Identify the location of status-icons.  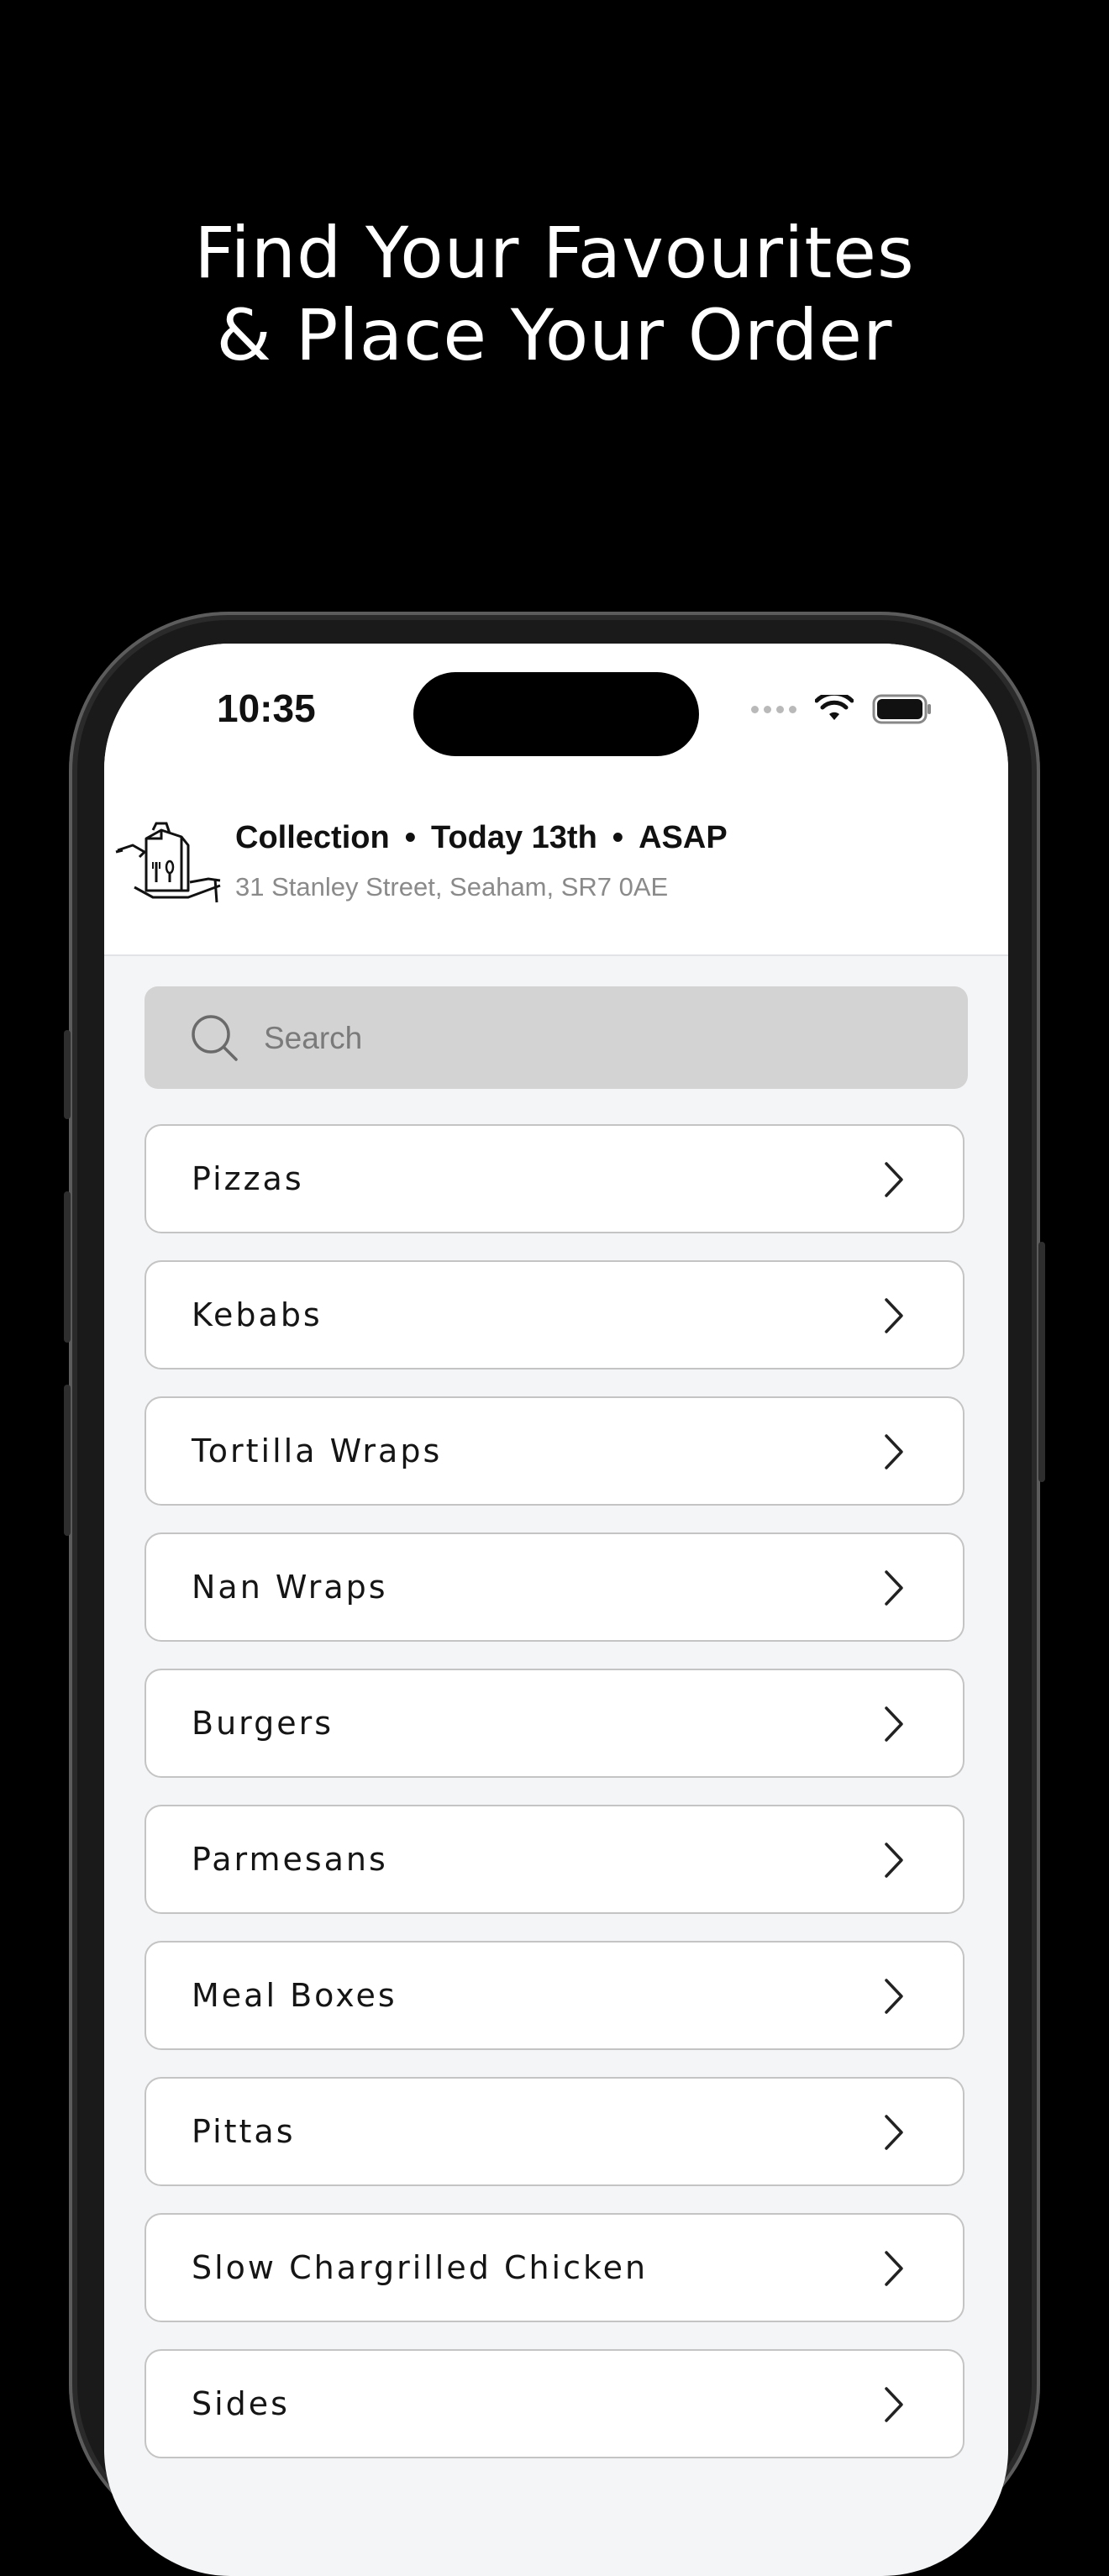
(842, 709).